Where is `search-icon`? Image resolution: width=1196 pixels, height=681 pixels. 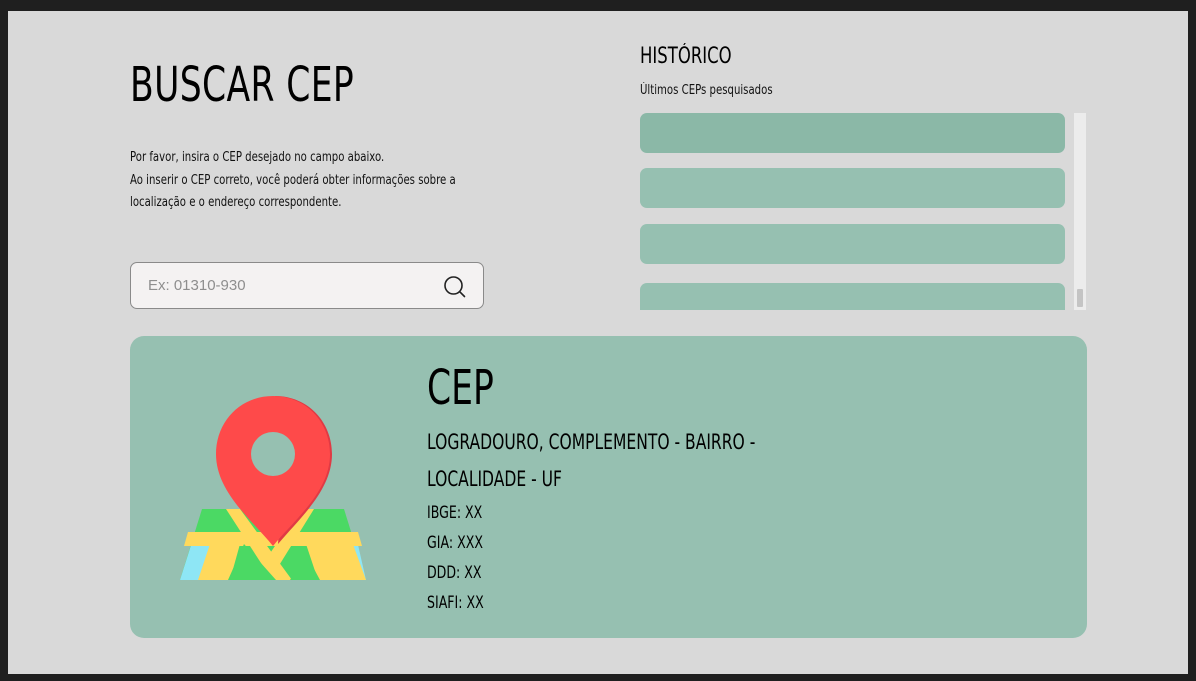
search-icon is located at coordinates (455, 287).